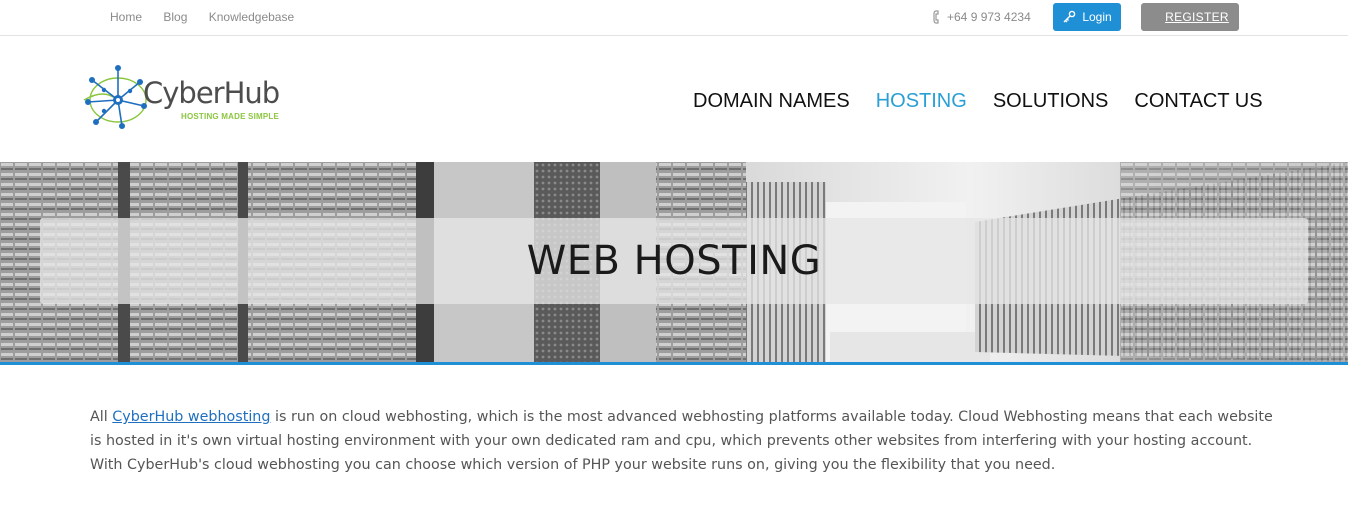 The image size is (1348, 516). I want to click on top-link-blog: Blog, so click(175, 17).